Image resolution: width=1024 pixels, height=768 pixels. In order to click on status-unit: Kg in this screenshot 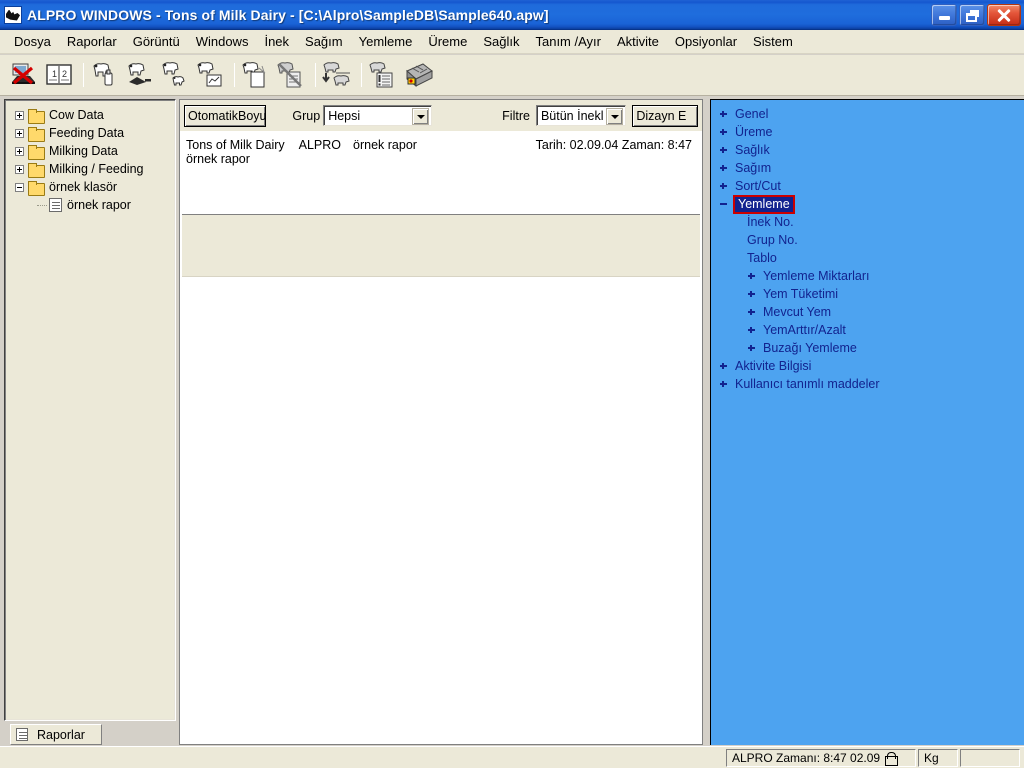, I will do `click(938, 757)`.